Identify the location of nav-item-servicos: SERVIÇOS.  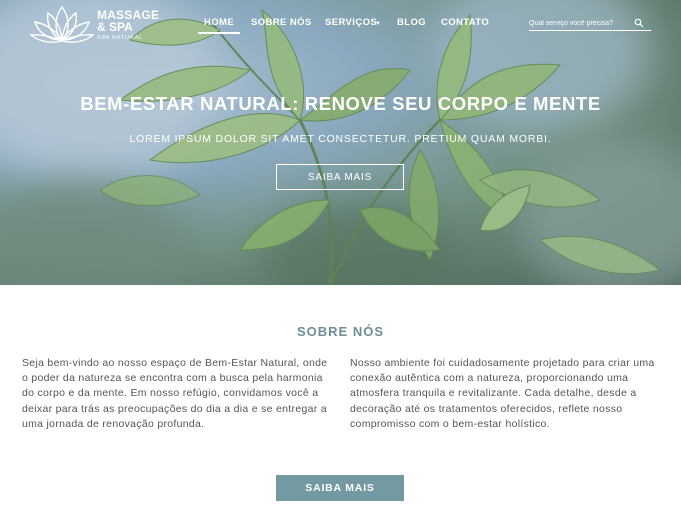
(351, 22).